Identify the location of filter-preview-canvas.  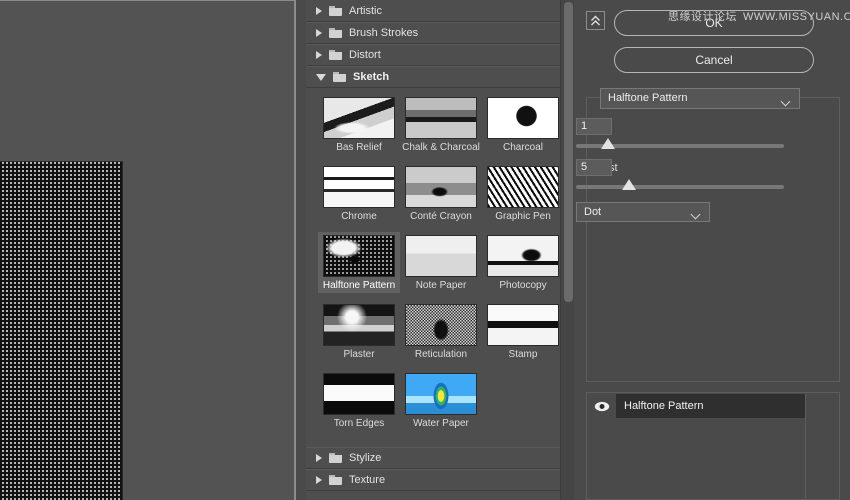
(61, 330).